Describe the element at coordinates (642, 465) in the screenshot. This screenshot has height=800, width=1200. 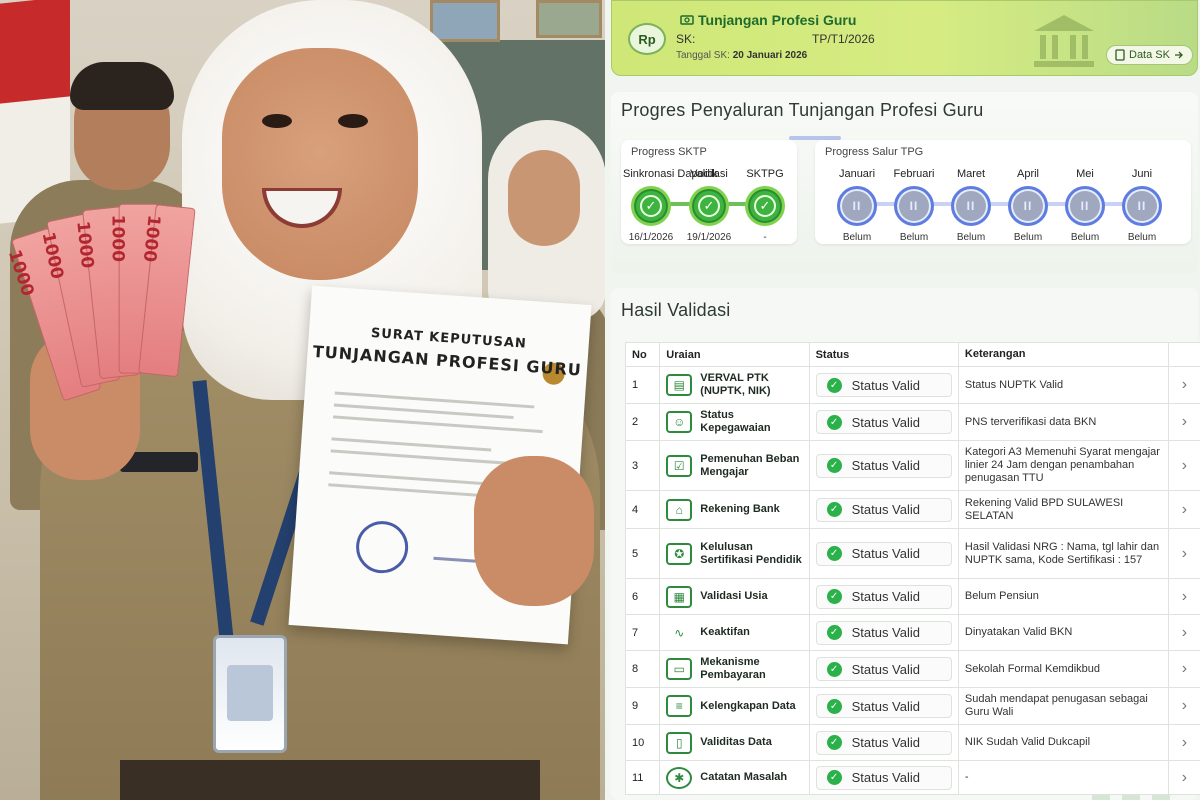
I see `row-number: 3` at that location.